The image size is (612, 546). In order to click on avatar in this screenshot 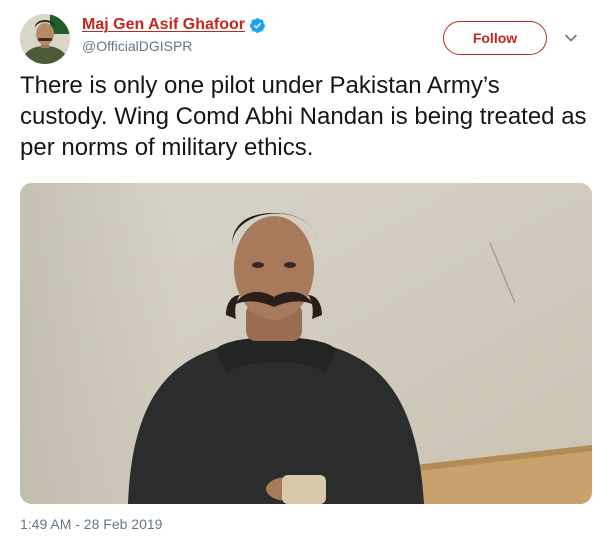, I will do `click(45, 39)`.